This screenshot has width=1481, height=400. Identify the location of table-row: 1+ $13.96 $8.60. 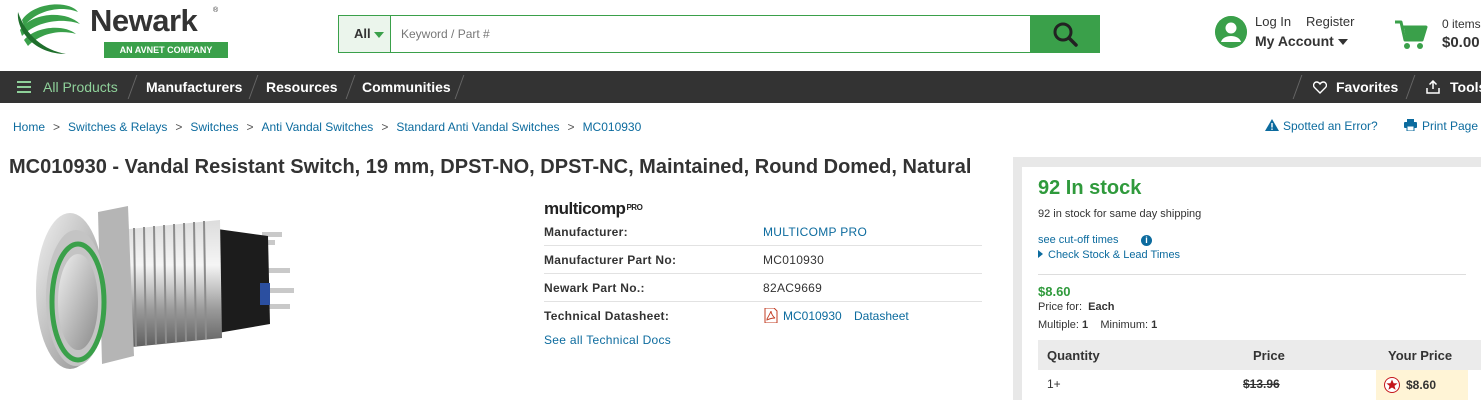
(1259, 385).